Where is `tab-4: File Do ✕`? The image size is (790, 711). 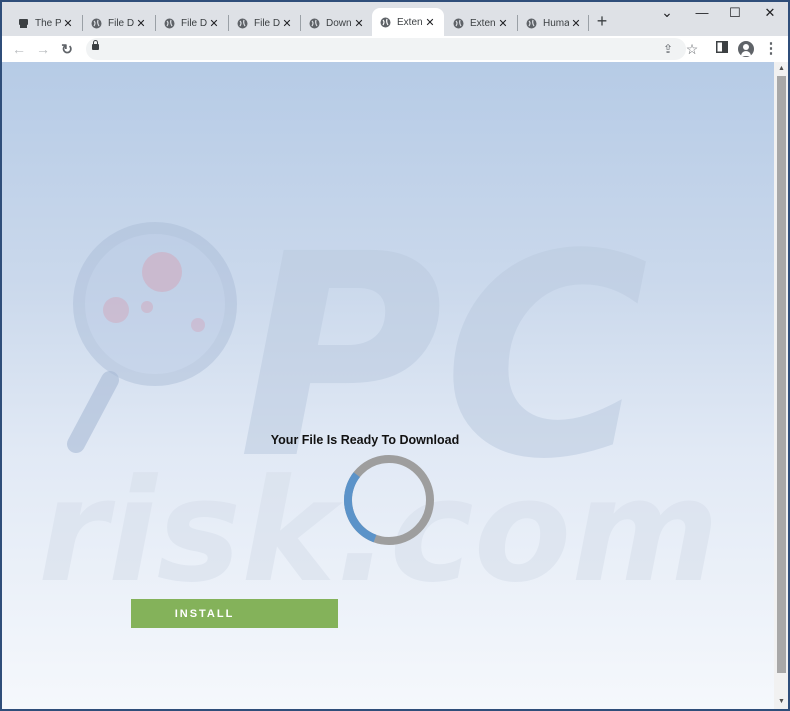 tab-4: File Do ✕ is located at coordinates (265, 23).